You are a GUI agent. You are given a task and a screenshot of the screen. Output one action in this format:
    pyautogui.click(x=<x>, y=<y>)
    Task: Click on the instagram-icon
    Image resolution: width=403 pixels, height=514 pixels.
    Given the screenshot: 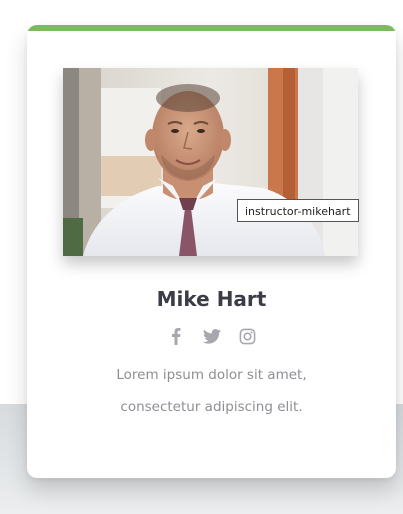 What is the action you would take?
    pyautogui.click(x=248, y=336)
    